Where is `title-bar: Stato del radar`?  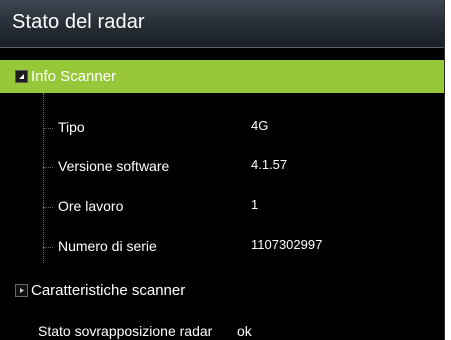 title-bar: Stato del radar is located at coordinates (222, 24).